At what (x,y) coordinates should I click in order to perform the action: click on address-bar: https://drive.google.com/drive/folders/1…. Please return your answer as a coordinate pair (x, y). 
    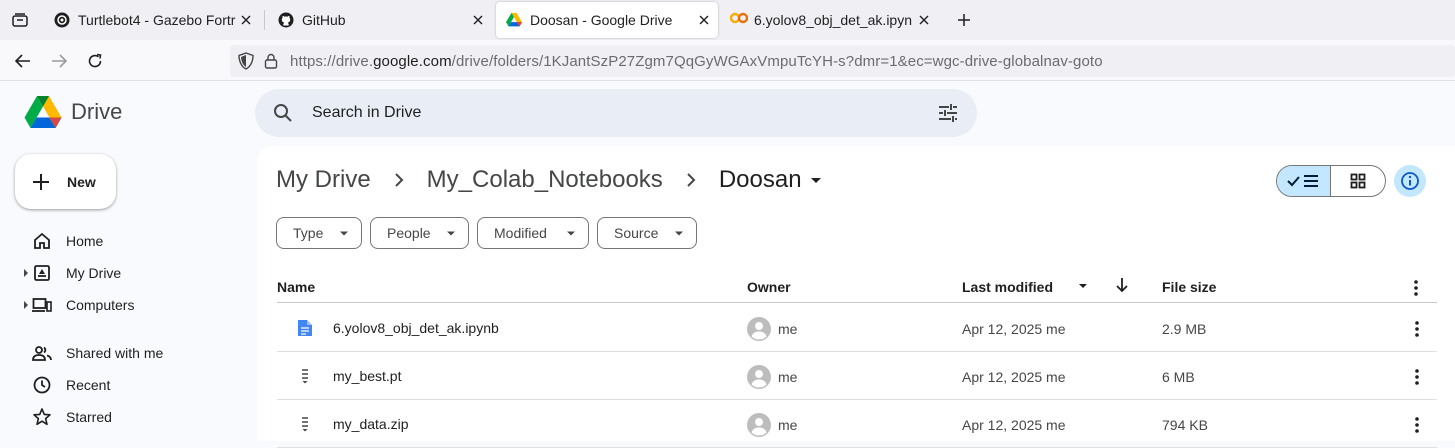
    Looking at the image, I should click on (842, 61).